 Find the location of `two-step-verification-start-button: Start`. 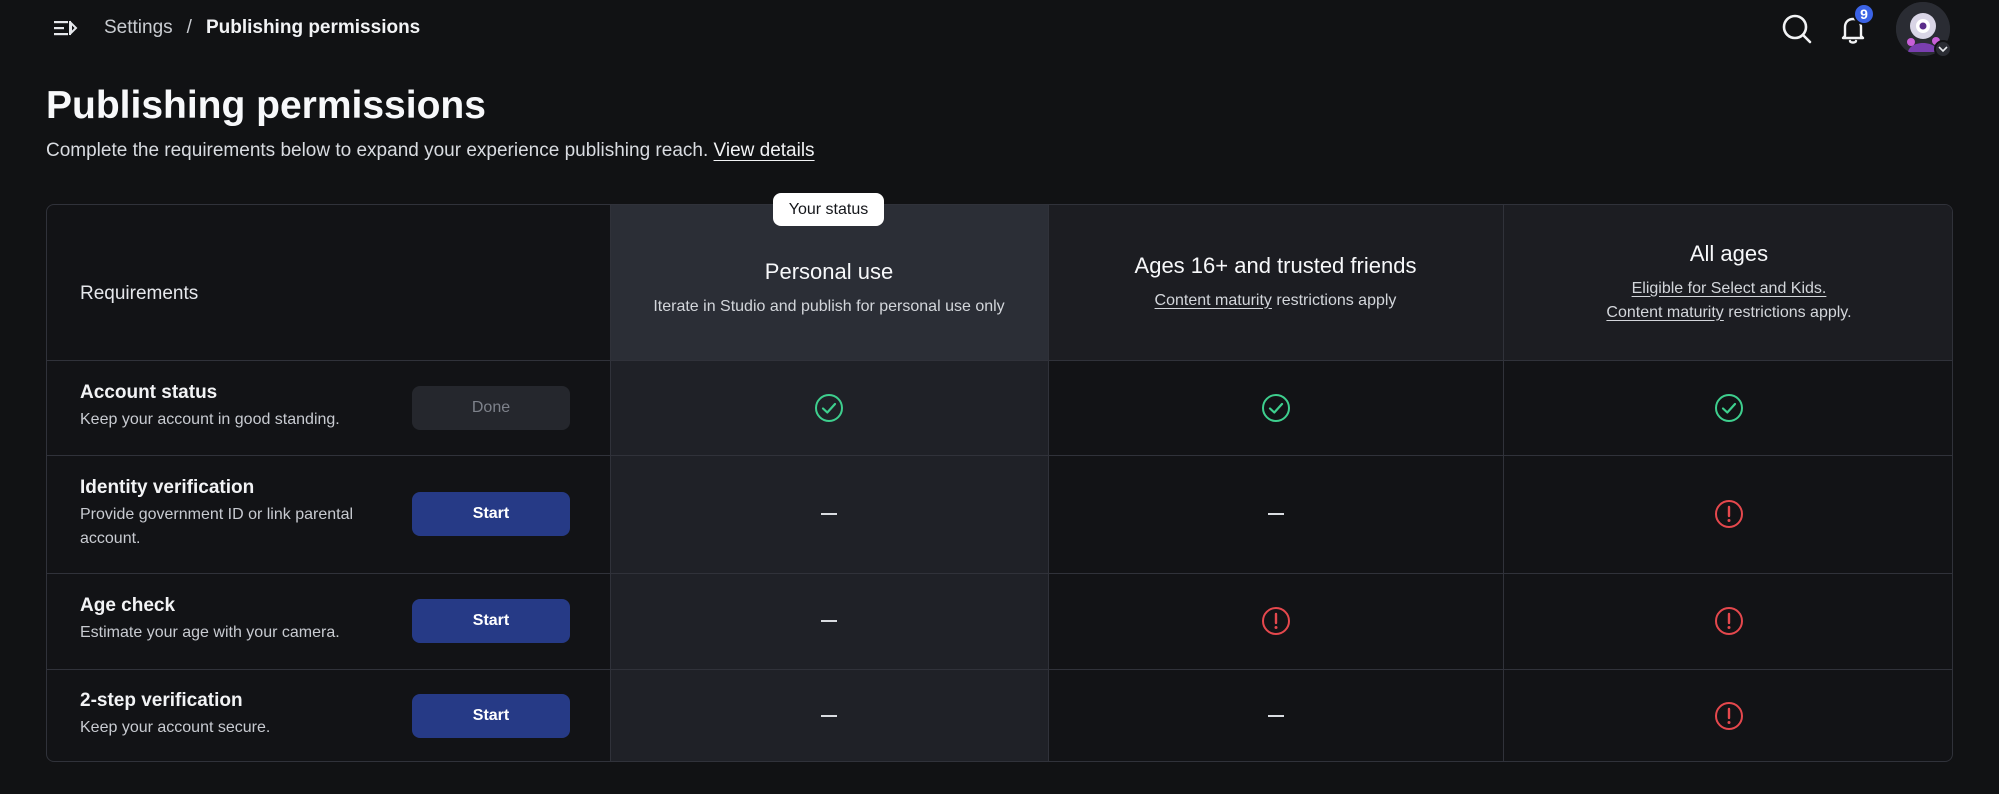

two-step-verification-start-button: Start is located at coordinates (491, 716).